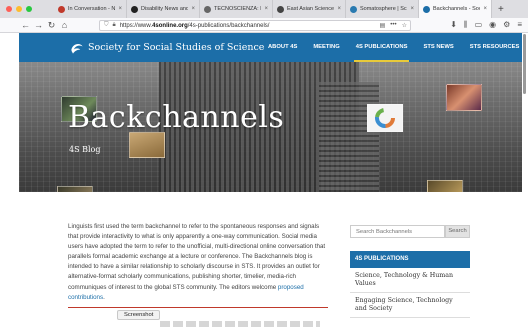 This screenshot has height=327, width=528. I want to click on downloads-icon: ⬇, so click(453, 25).